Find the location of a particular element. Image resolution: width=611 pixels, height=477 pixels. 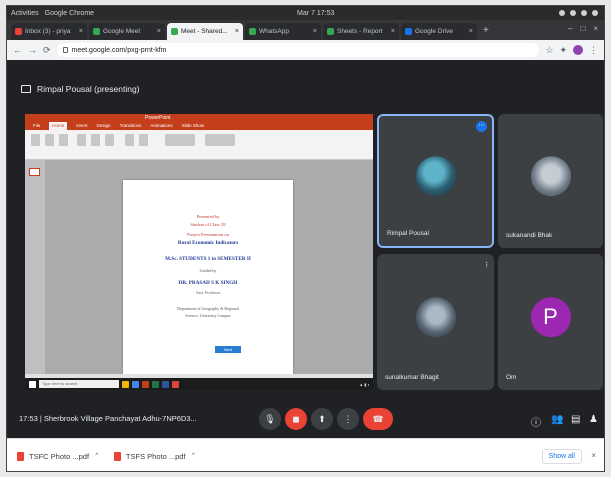

browser-tab-active: Meet - Shared... × is located at coordinates (205, 31).